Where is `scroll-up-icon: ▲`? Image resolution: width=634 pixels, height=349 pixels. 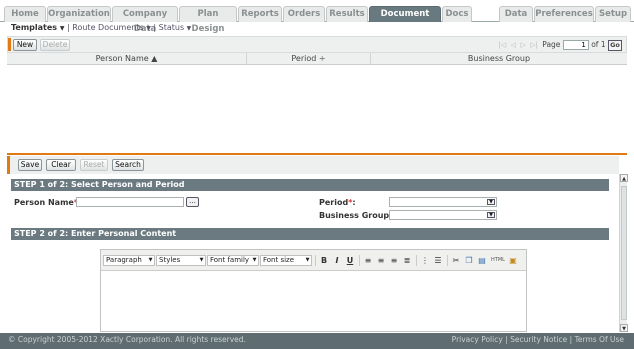 scroll-up-icon: ▲ is located at coordinates (624, 178).